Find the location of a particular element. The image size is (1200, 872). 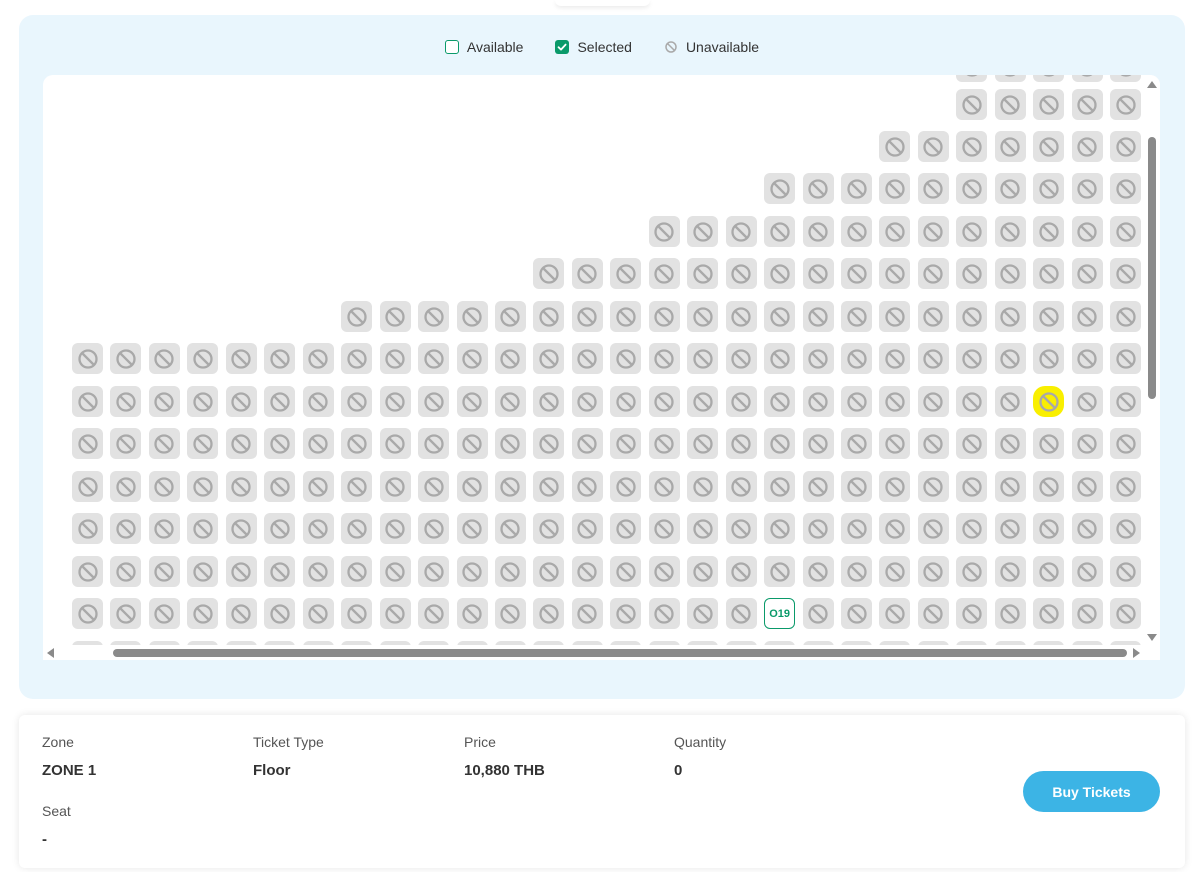

vertical-scrollbar is located at coordinates (1152, 360).